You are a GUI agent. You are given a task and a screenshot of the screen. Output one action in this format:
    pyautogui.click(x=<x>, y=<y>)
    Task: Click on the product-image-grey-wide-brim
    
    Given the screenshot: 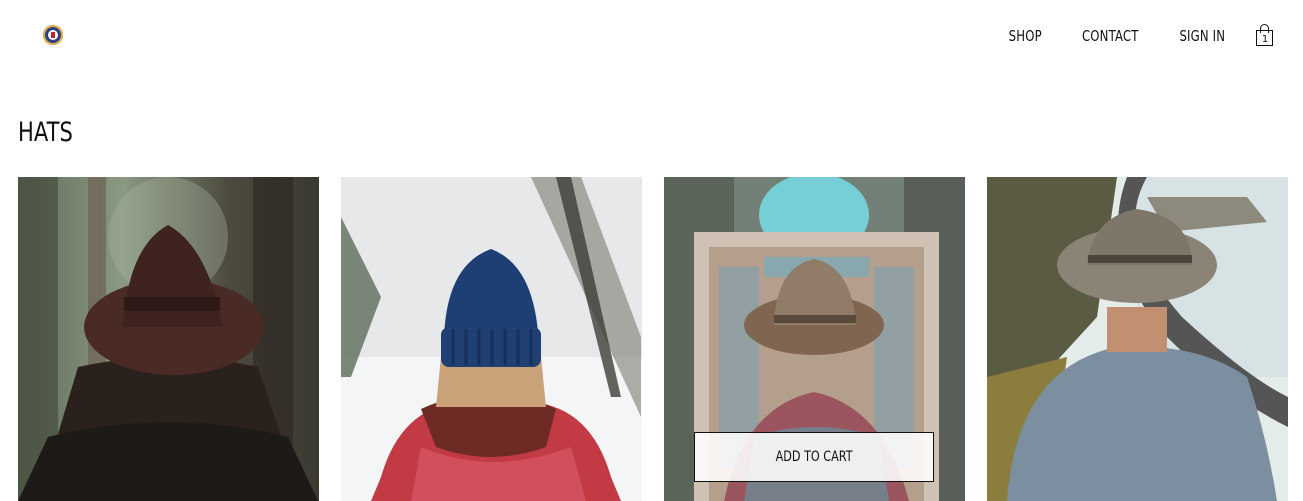 What is the action you would take?
    pyautogui.click(x=1137, y=339)
    